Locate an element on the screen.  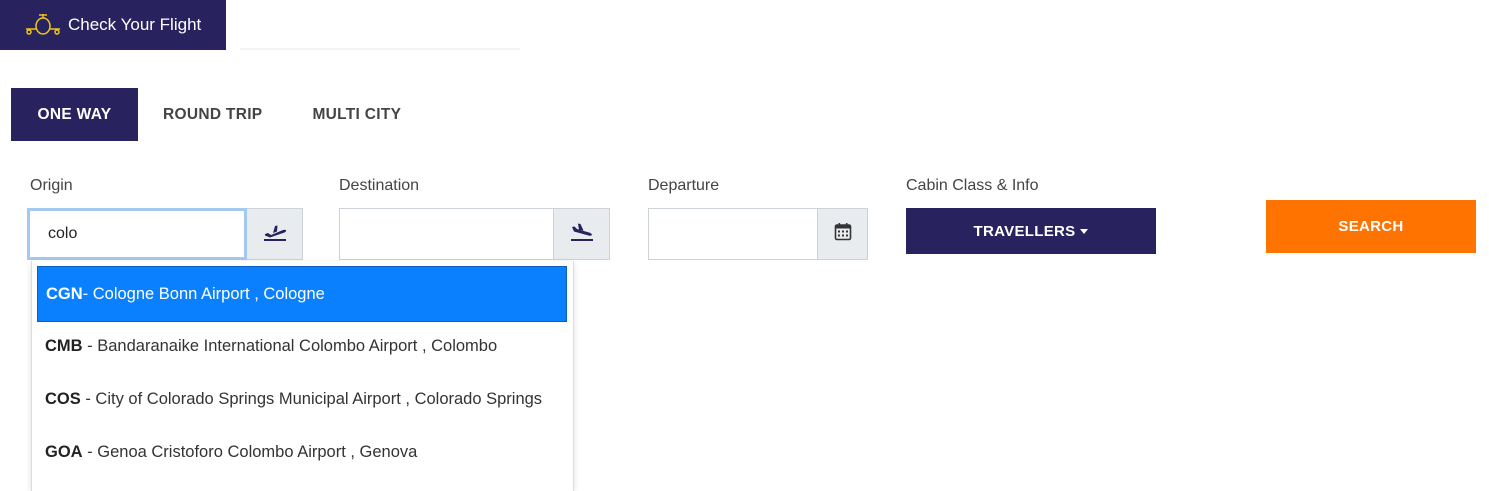
destination-input is located at coordinates (446, 234).